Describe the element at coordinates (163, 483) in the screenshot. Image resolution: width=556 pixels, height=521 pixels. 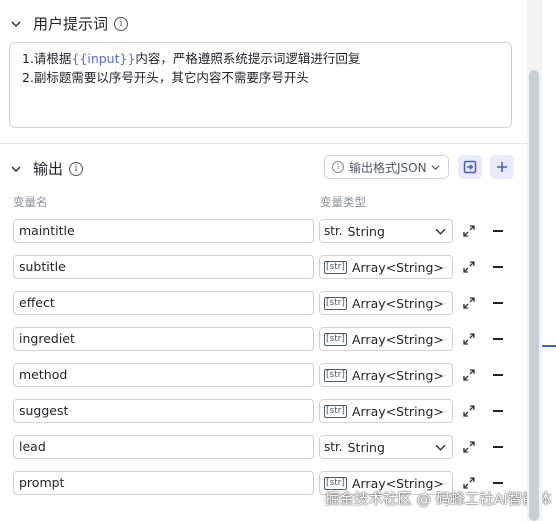
I see `variable-name-input: prompt` at that location.